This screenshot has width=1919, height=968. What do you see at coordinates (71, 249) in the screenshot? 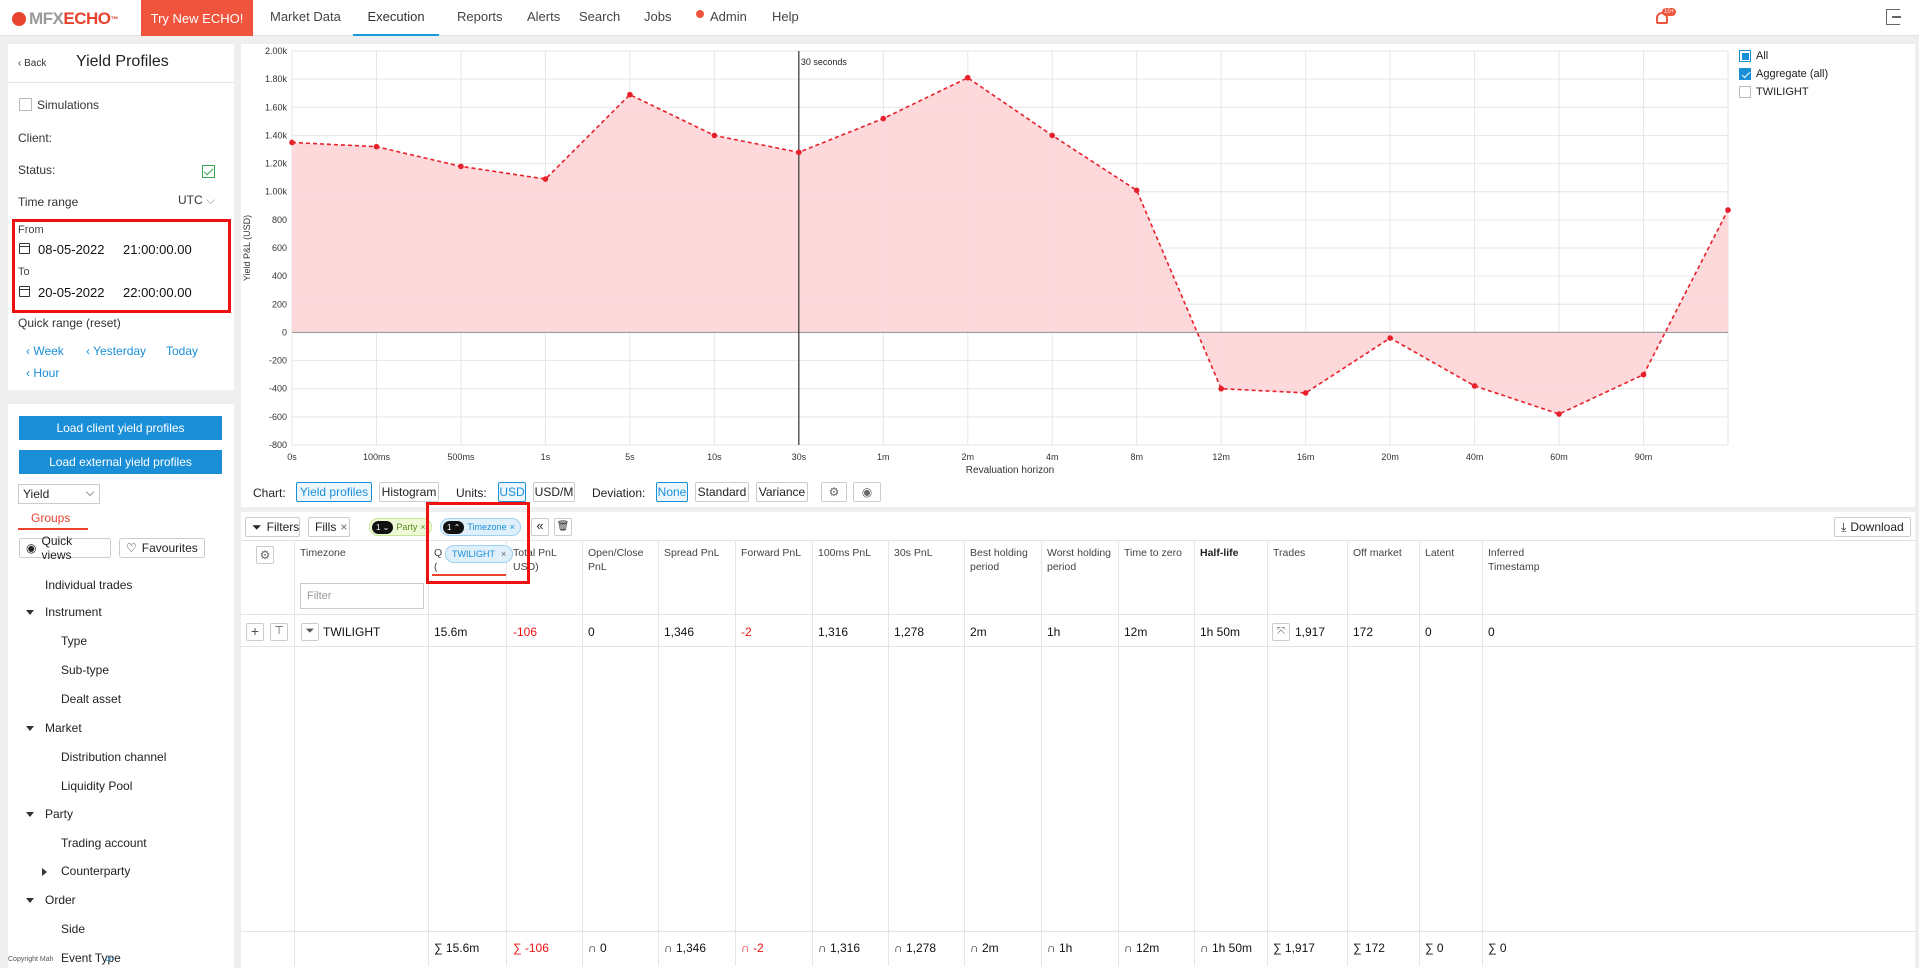
I see `from-date-input: 08-05-2022` at bounding box center [71, 249].